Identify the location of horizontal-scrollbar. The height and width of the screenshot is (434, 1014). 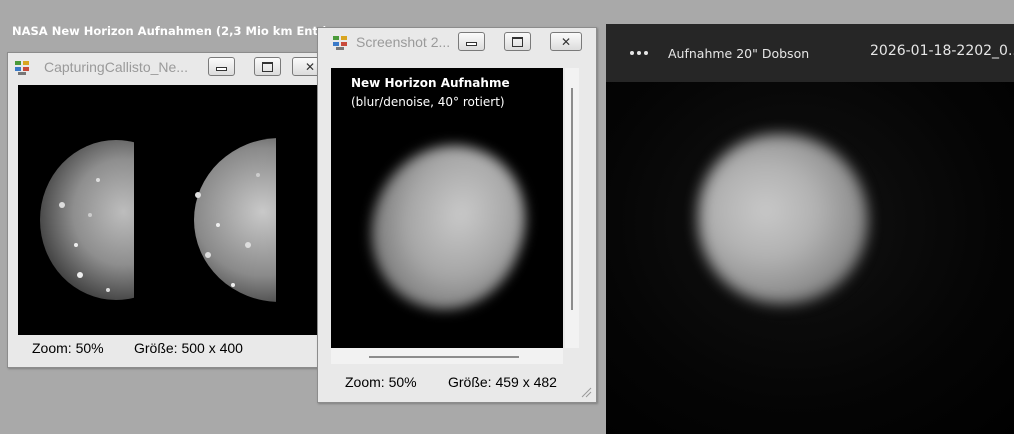
(447, 356).